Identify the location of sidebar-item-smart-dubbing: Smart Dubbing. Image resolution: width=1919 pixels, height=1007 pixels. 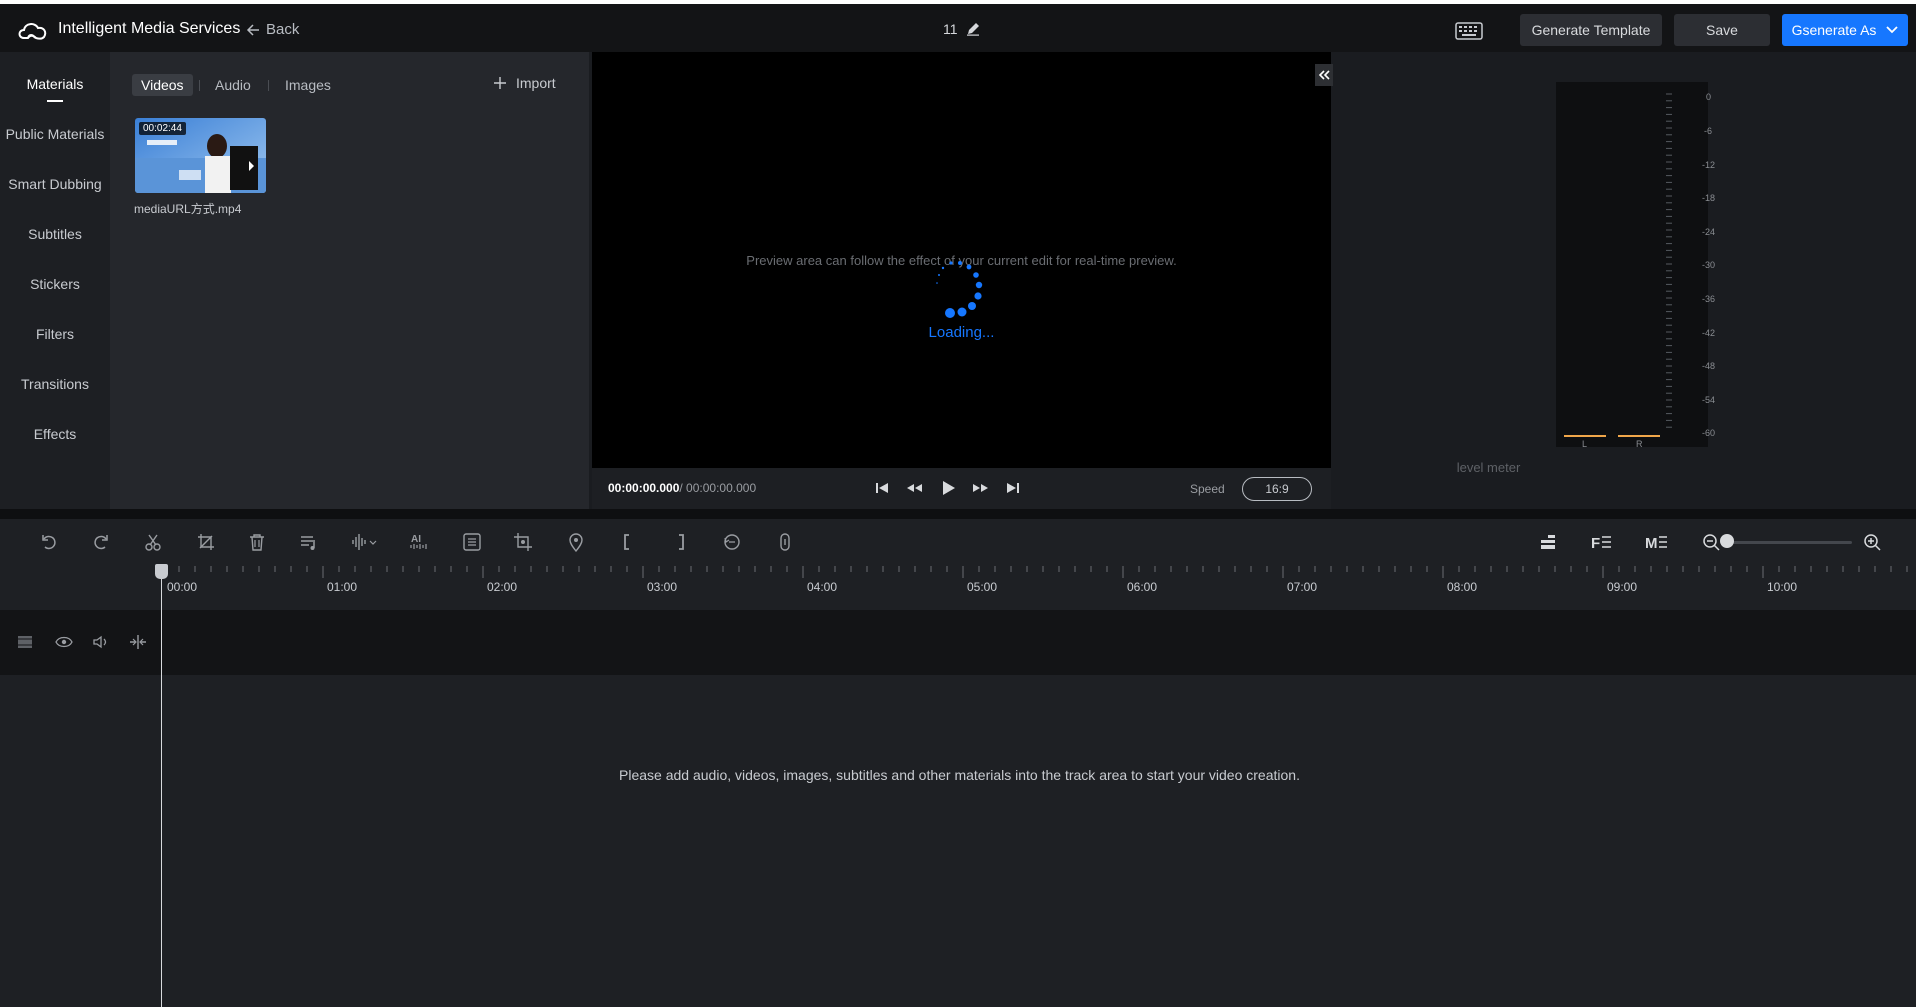
(55, 184).